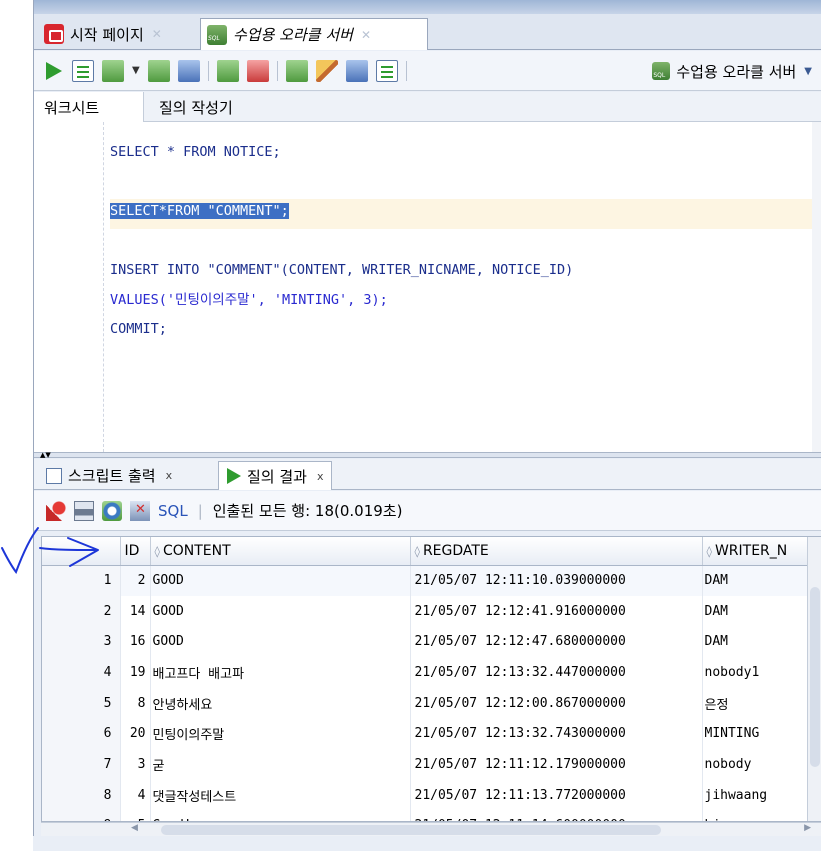 The height and width of the screenshot is (851, 821). Describe the element at coordinates (556, 815) in the screenshot. I see `cell-regdate: 21/05/07 12:11:14.600000000` at that location.